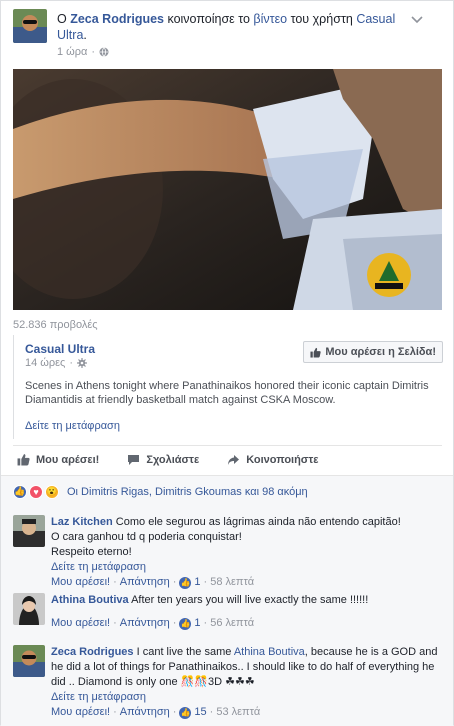 The height and width of the screenshot is (726, 454). I want to click on love-reaction-icon: ♥, so click(36, 491).